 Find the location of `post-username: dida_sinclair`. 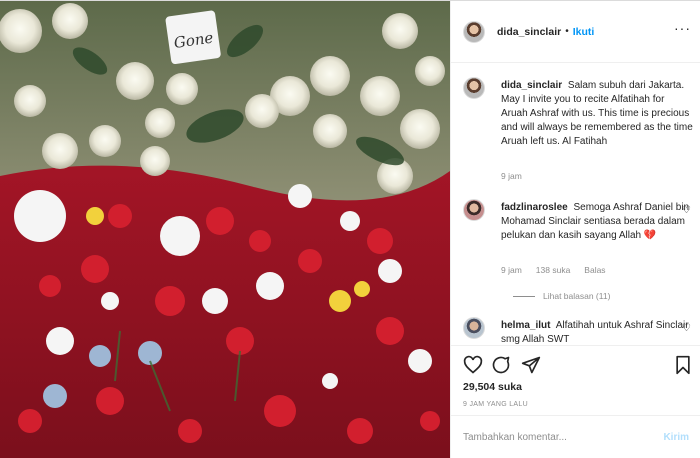

post-username: dida_sinclair is located at coordinates (529, 32).